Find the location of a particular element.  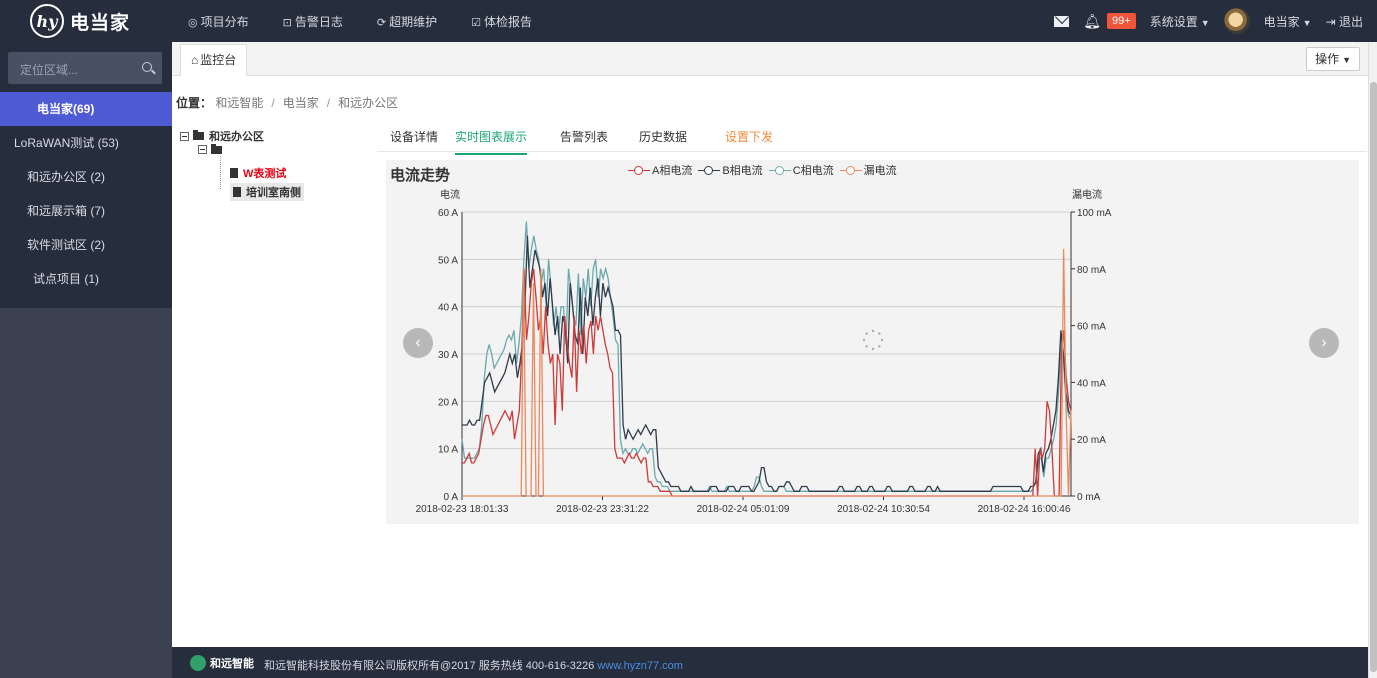

page-scrollbar is located at coordinates (1372, 360).